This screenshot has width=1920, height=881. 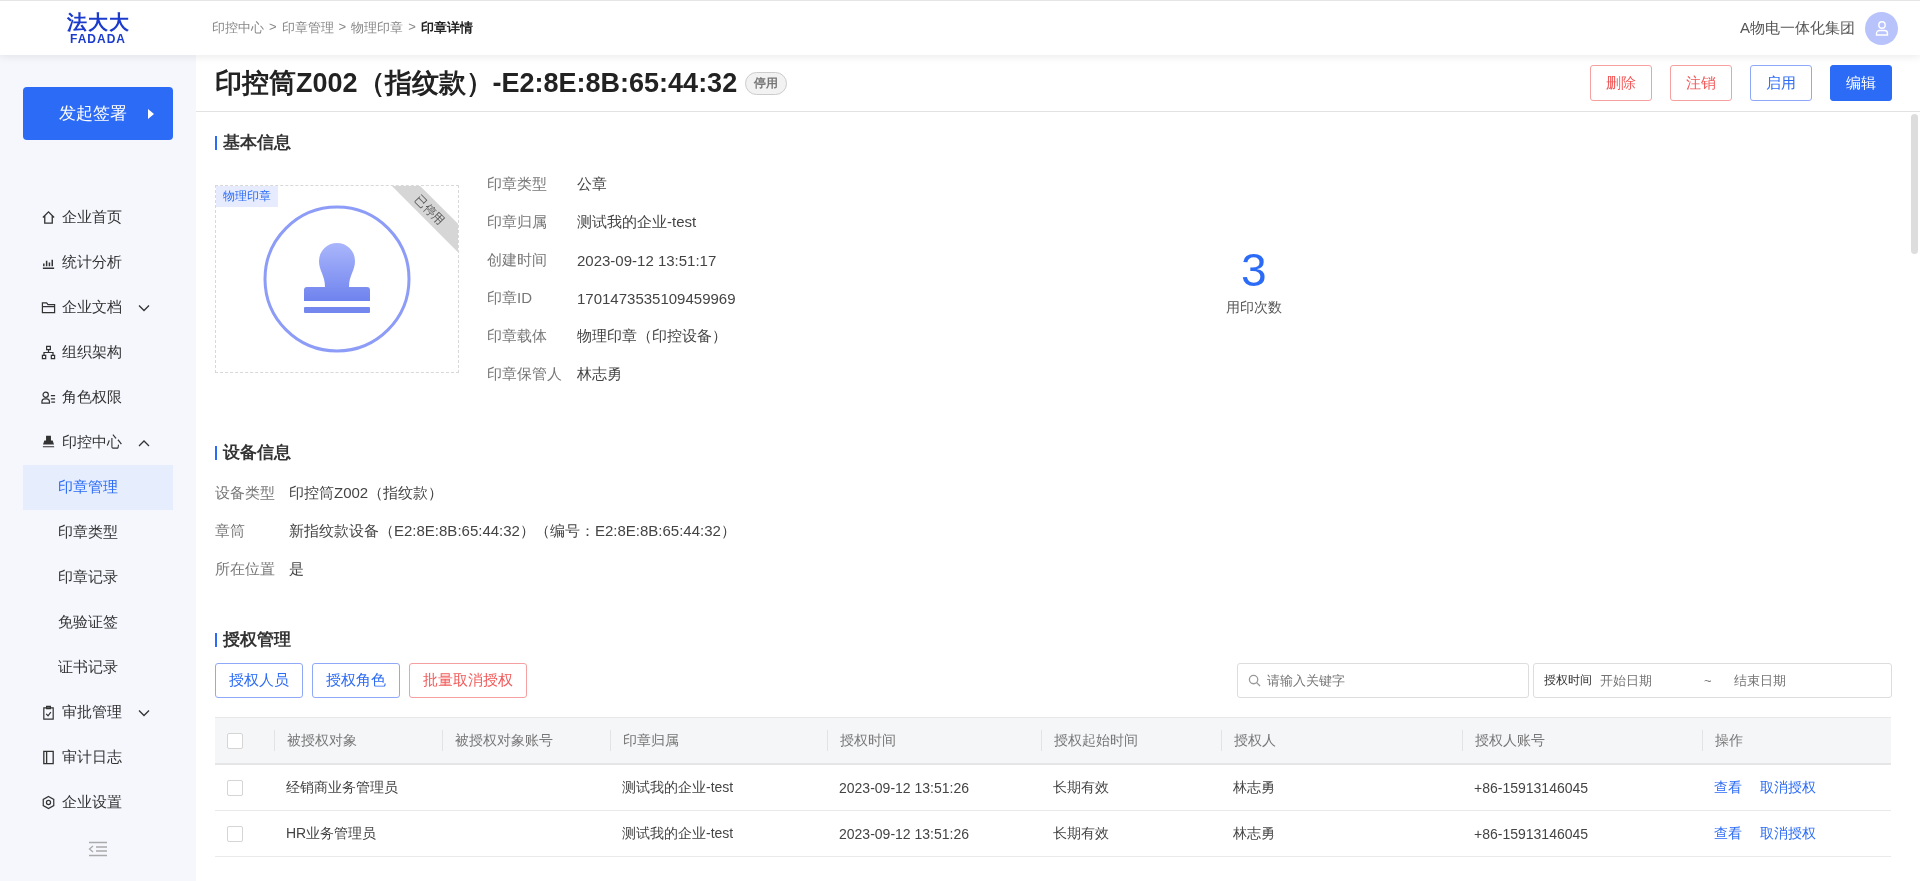 I want to click on field-value: 公章, so click(x=592, y=184).